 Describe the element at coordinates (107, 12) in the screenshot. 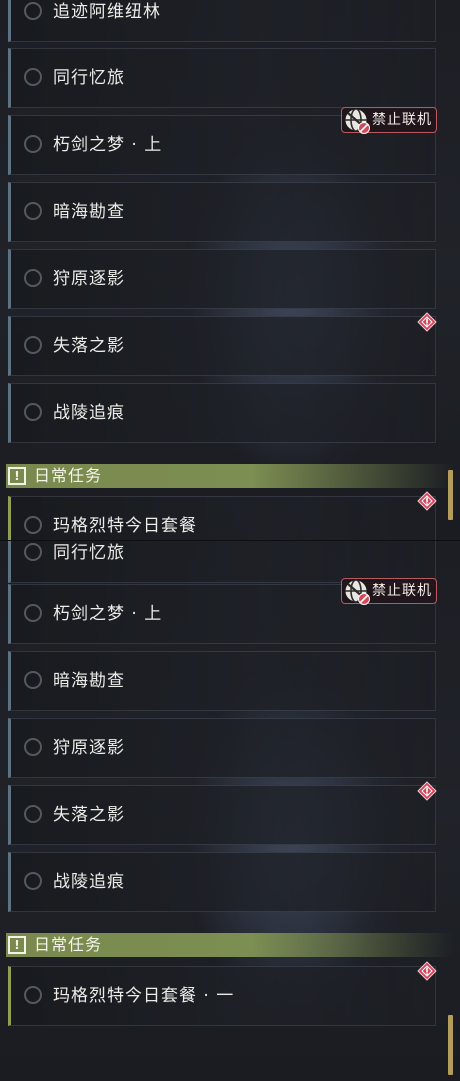

I see `quest-label: 追迹阿维纽林` at that location.